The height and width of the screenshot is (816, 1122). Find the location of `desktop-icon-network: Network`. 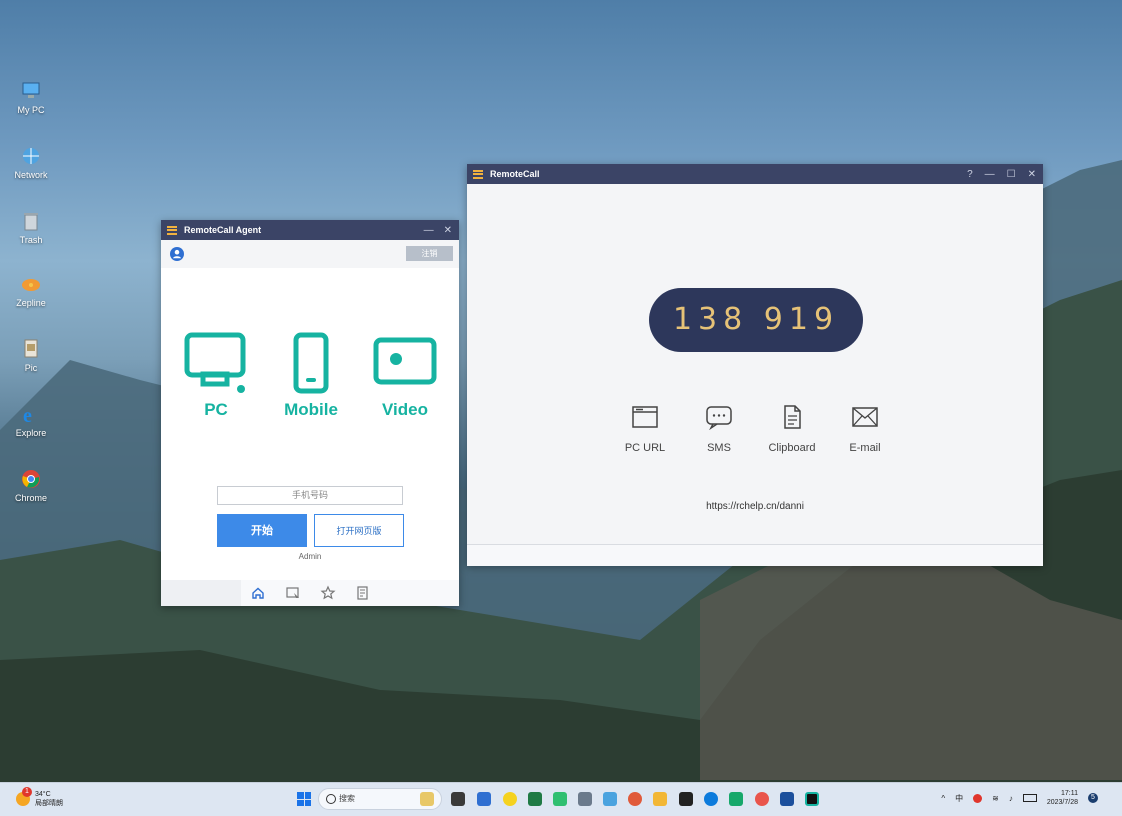

desktop-icon-network: Network is located at coordinates (31, 162).